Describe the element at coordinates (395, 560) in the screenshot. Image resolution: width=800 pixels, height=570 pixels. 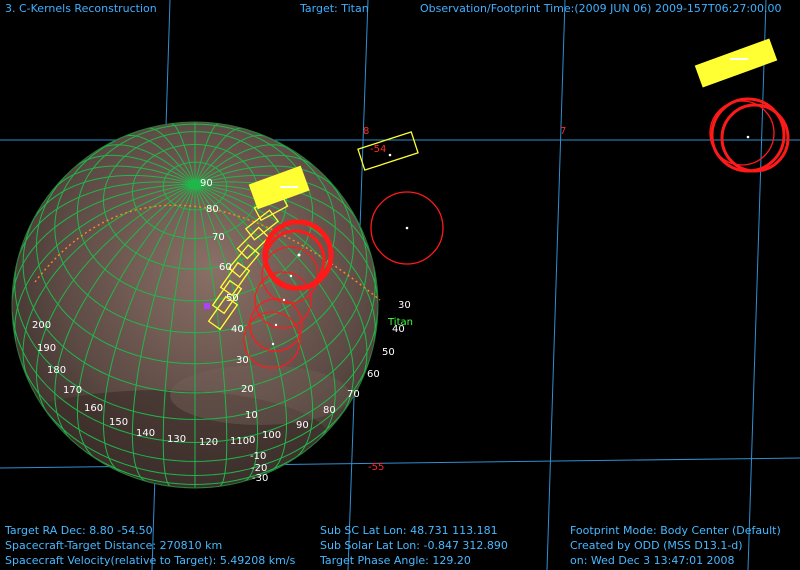
I see `target-phase-angle: Target Phase Angle: 129.20` at that location.